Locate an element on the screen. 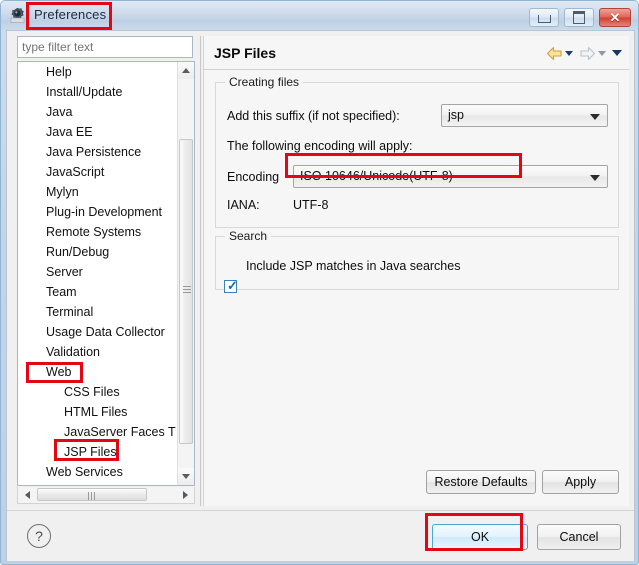 This screenshot has width=639, height=565. tree-item: JSP Files is located at coordinates (99, 452).